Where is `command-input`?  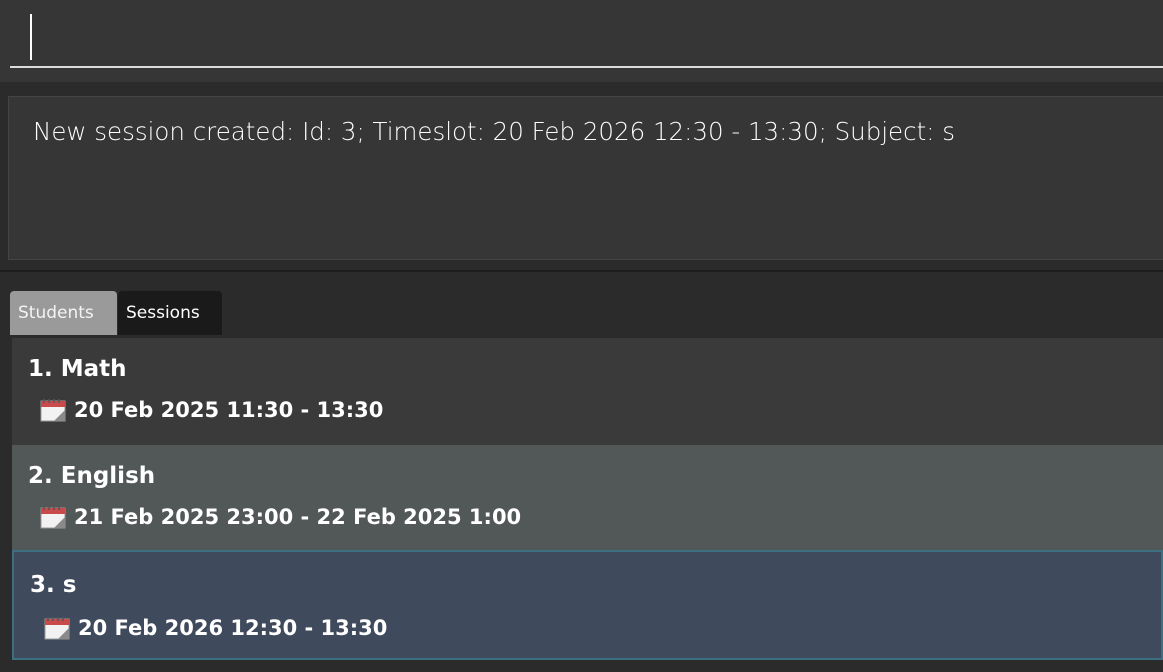
command-input is located at coordinates (586, 38).